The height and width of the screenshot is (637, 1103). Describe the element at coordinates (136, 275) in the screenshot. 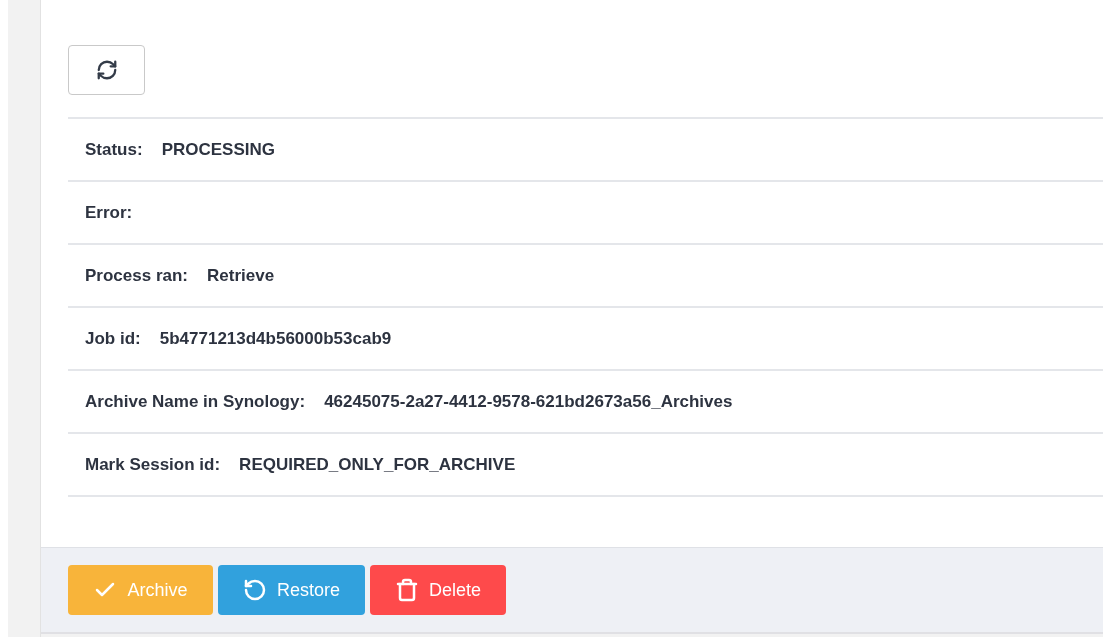

I see `field-label: Process ran:` at that location.